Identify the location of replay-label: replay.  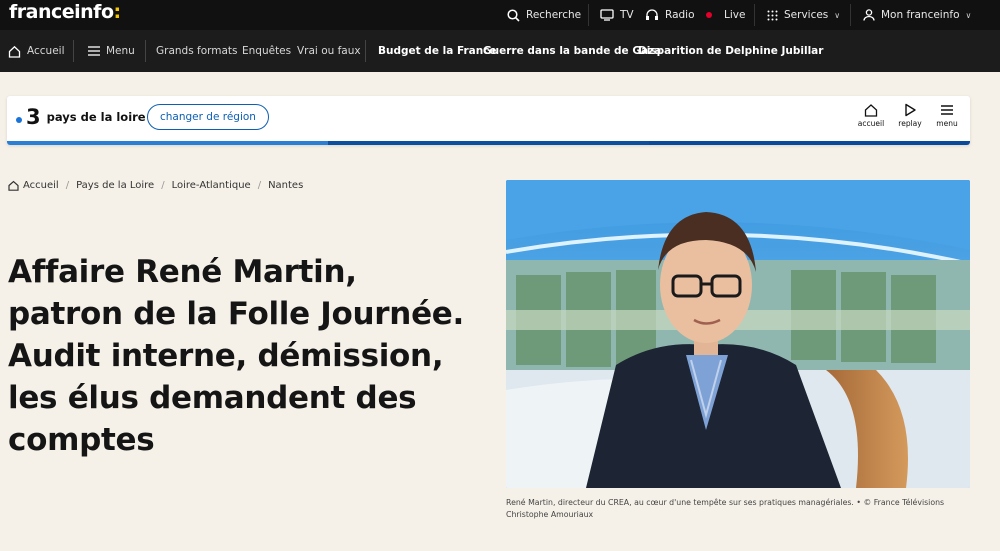
(910, 123).